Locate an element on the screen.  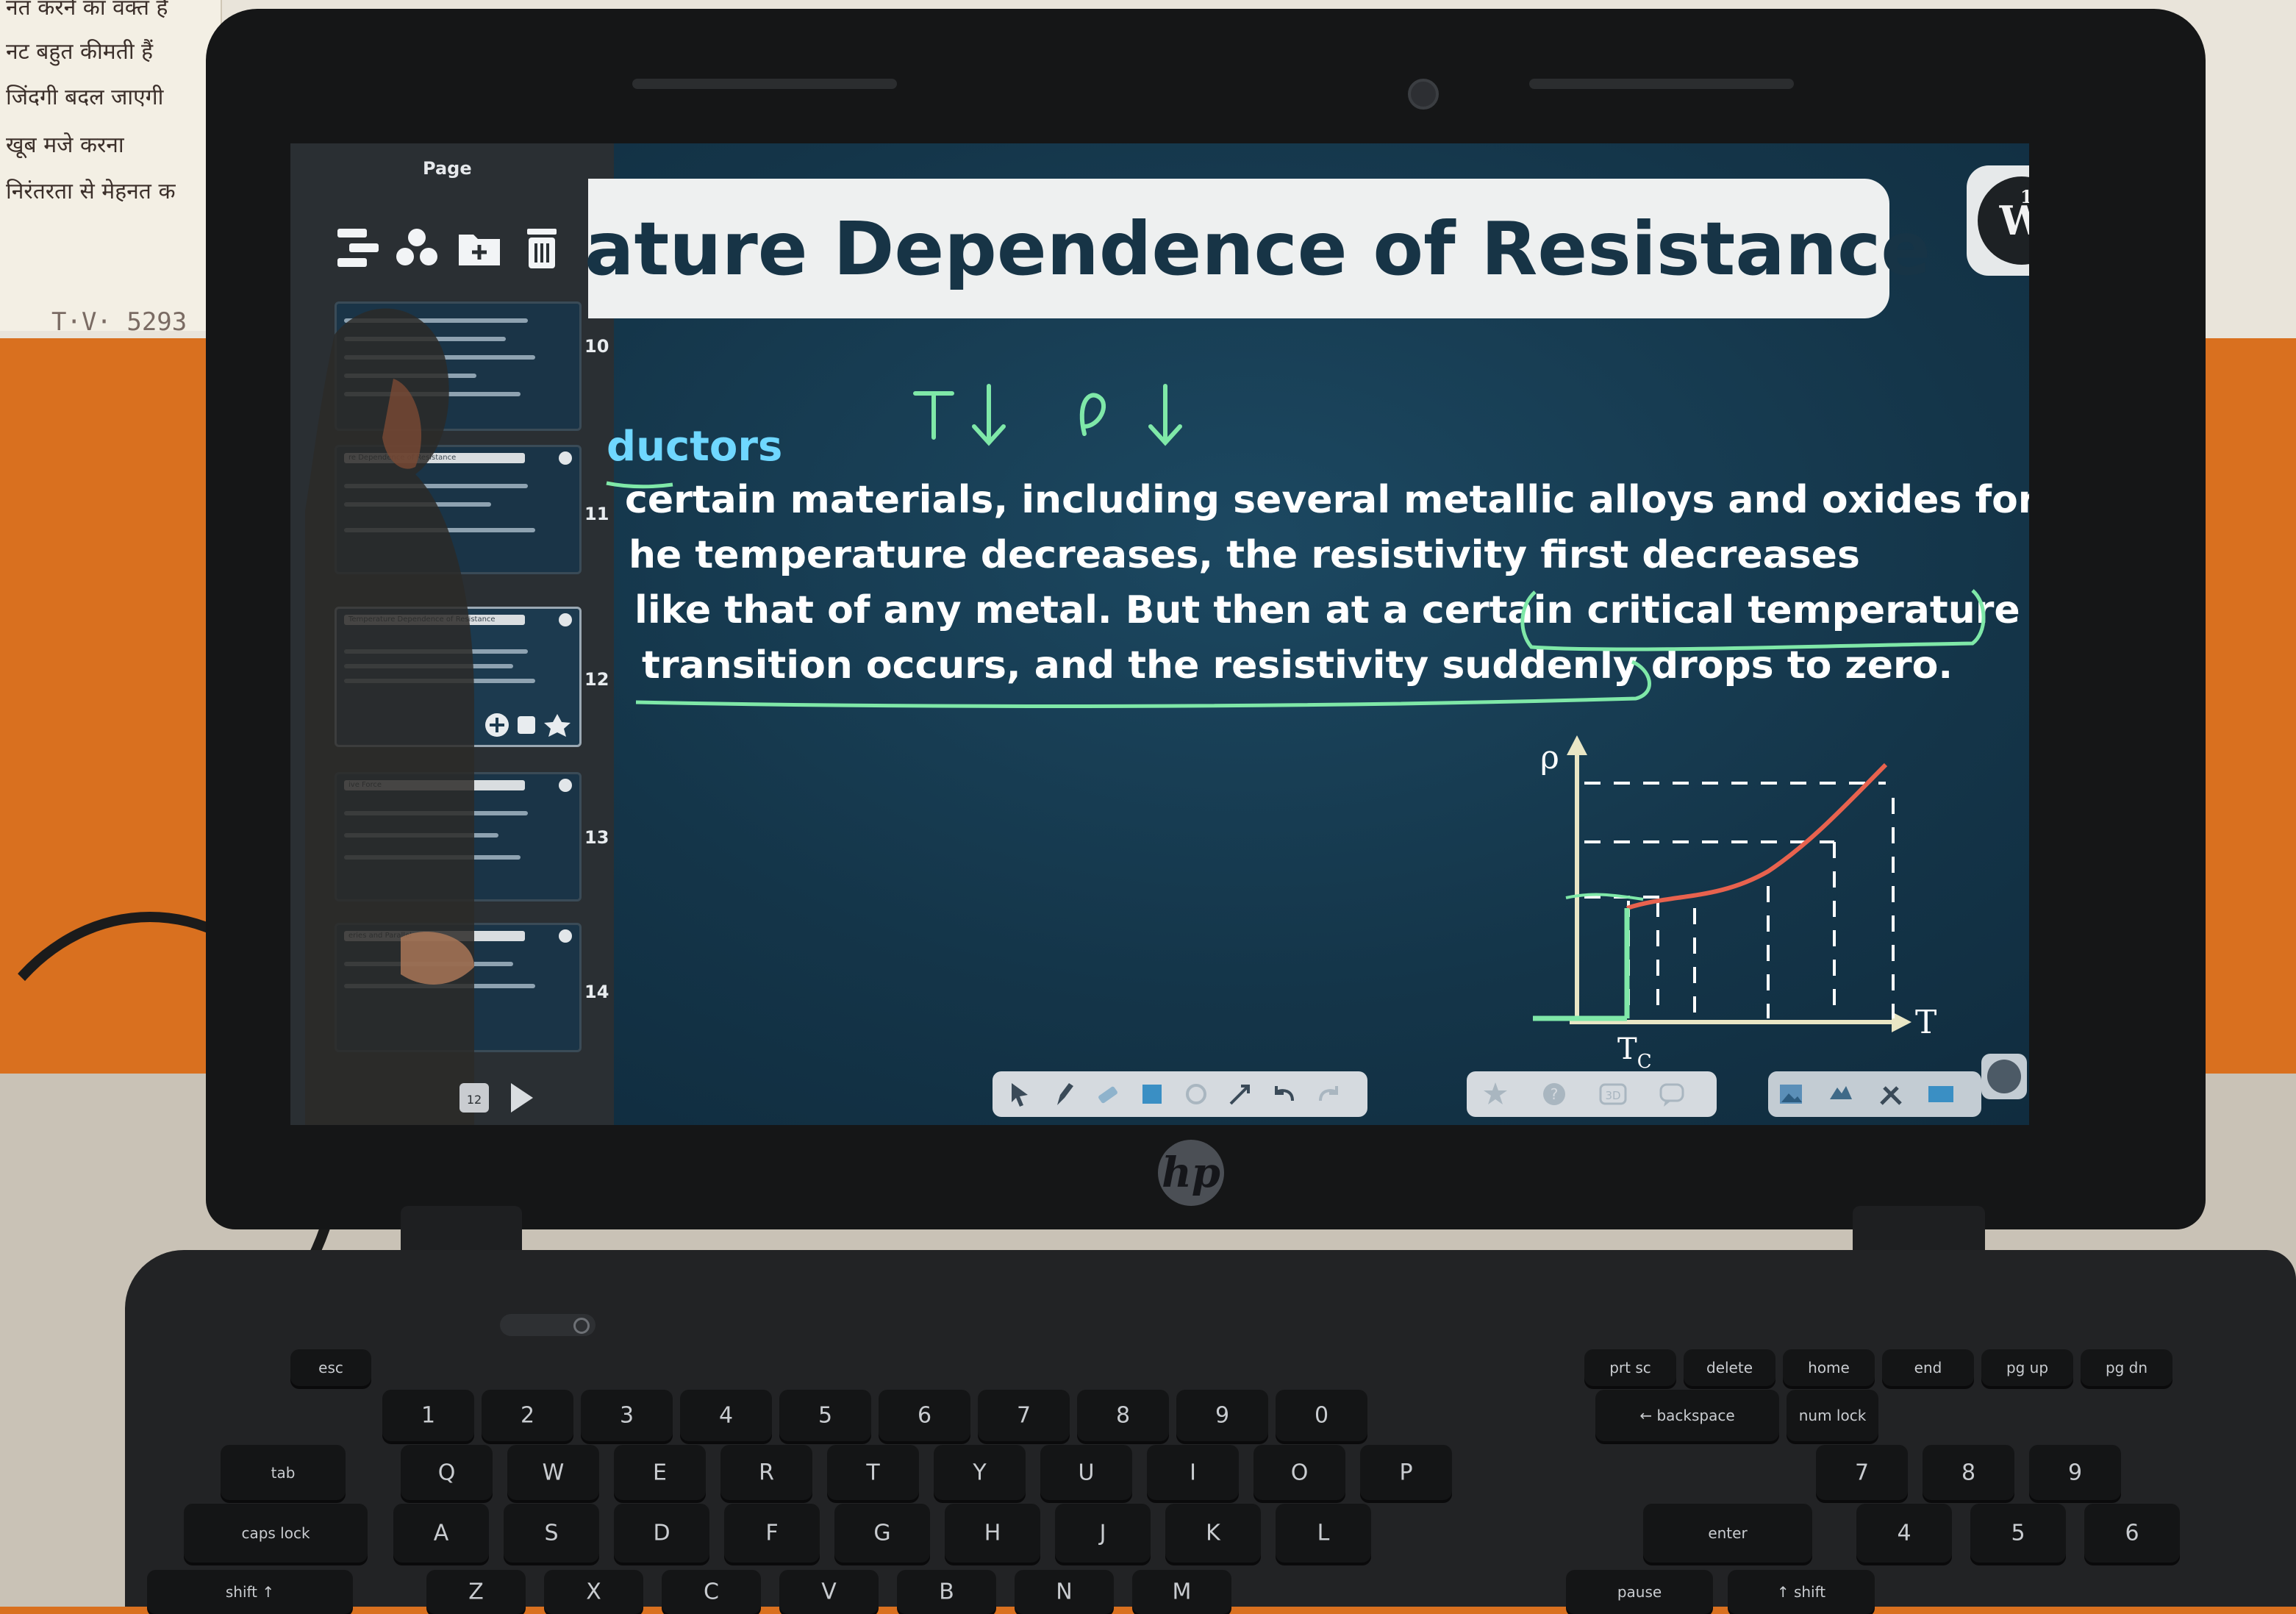
key-b: B is located at coordinates (946, 1592).